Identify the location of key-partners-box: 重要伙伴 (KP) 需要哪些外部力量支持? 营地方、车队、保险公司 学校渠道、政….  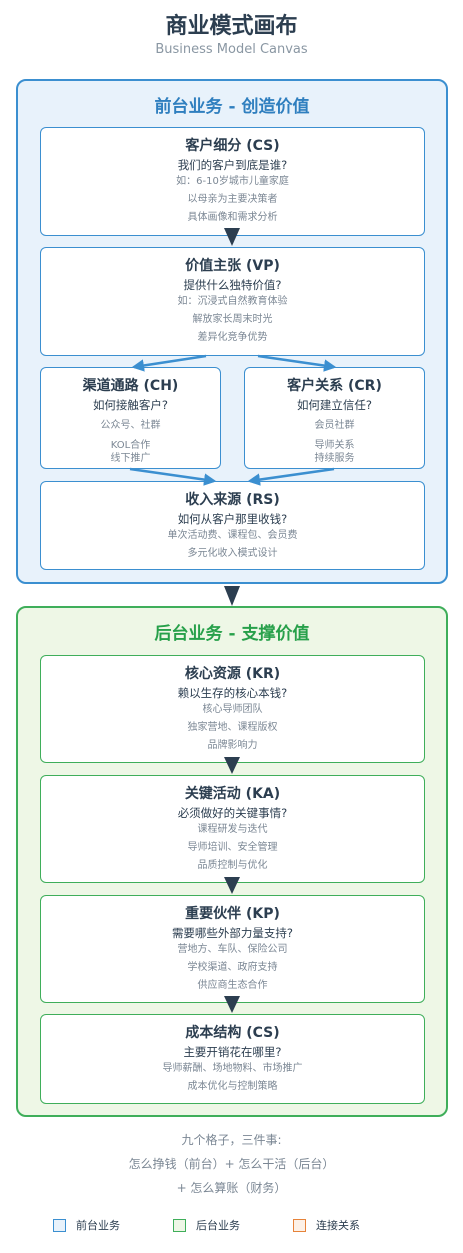
(232, 949).